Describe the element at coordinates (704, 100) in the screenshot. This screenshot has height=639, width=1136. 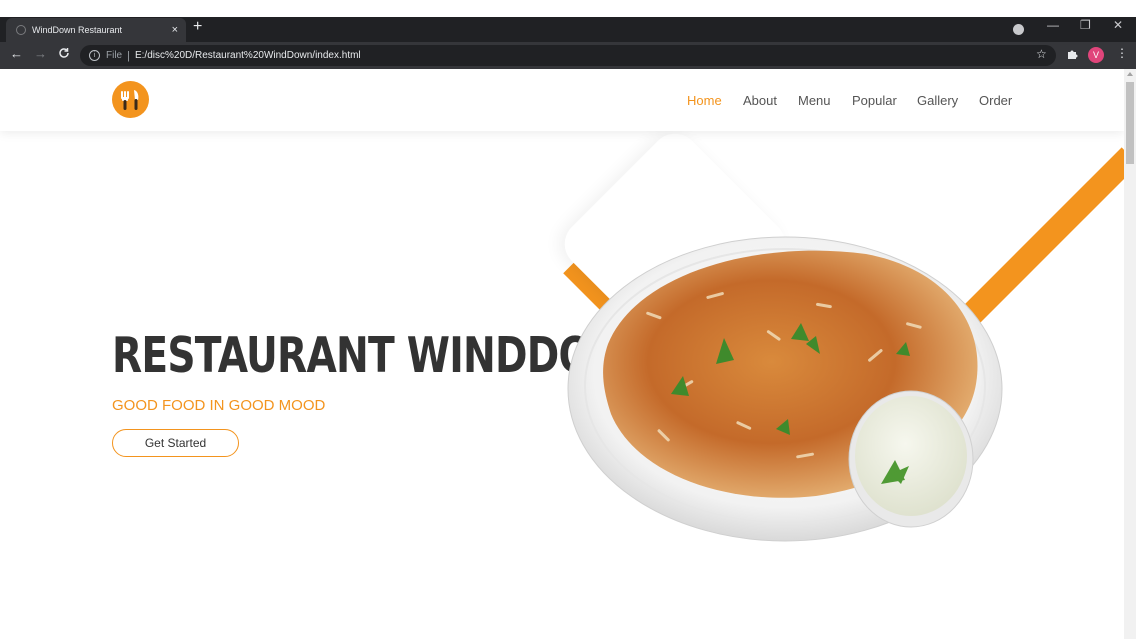
I see `nav-home: Home` at that location.